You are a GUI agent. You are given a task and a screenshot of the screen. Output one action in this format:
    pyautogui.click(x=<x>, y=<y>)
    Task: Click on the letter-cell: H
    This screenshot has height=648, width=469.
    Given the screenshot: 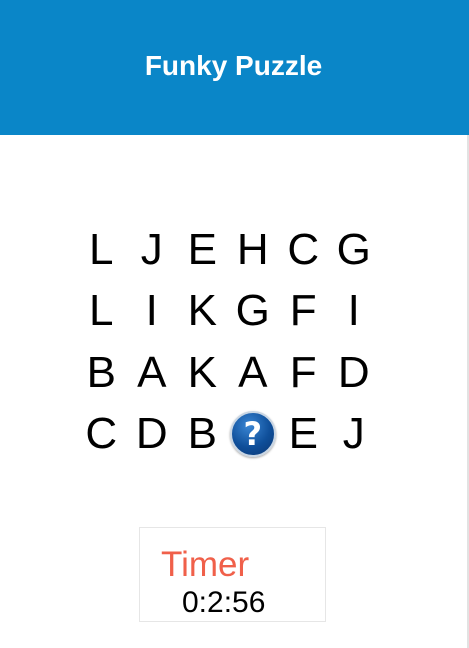 What is the action you would take?
    pyautogui.click(x=253, y=250)
    